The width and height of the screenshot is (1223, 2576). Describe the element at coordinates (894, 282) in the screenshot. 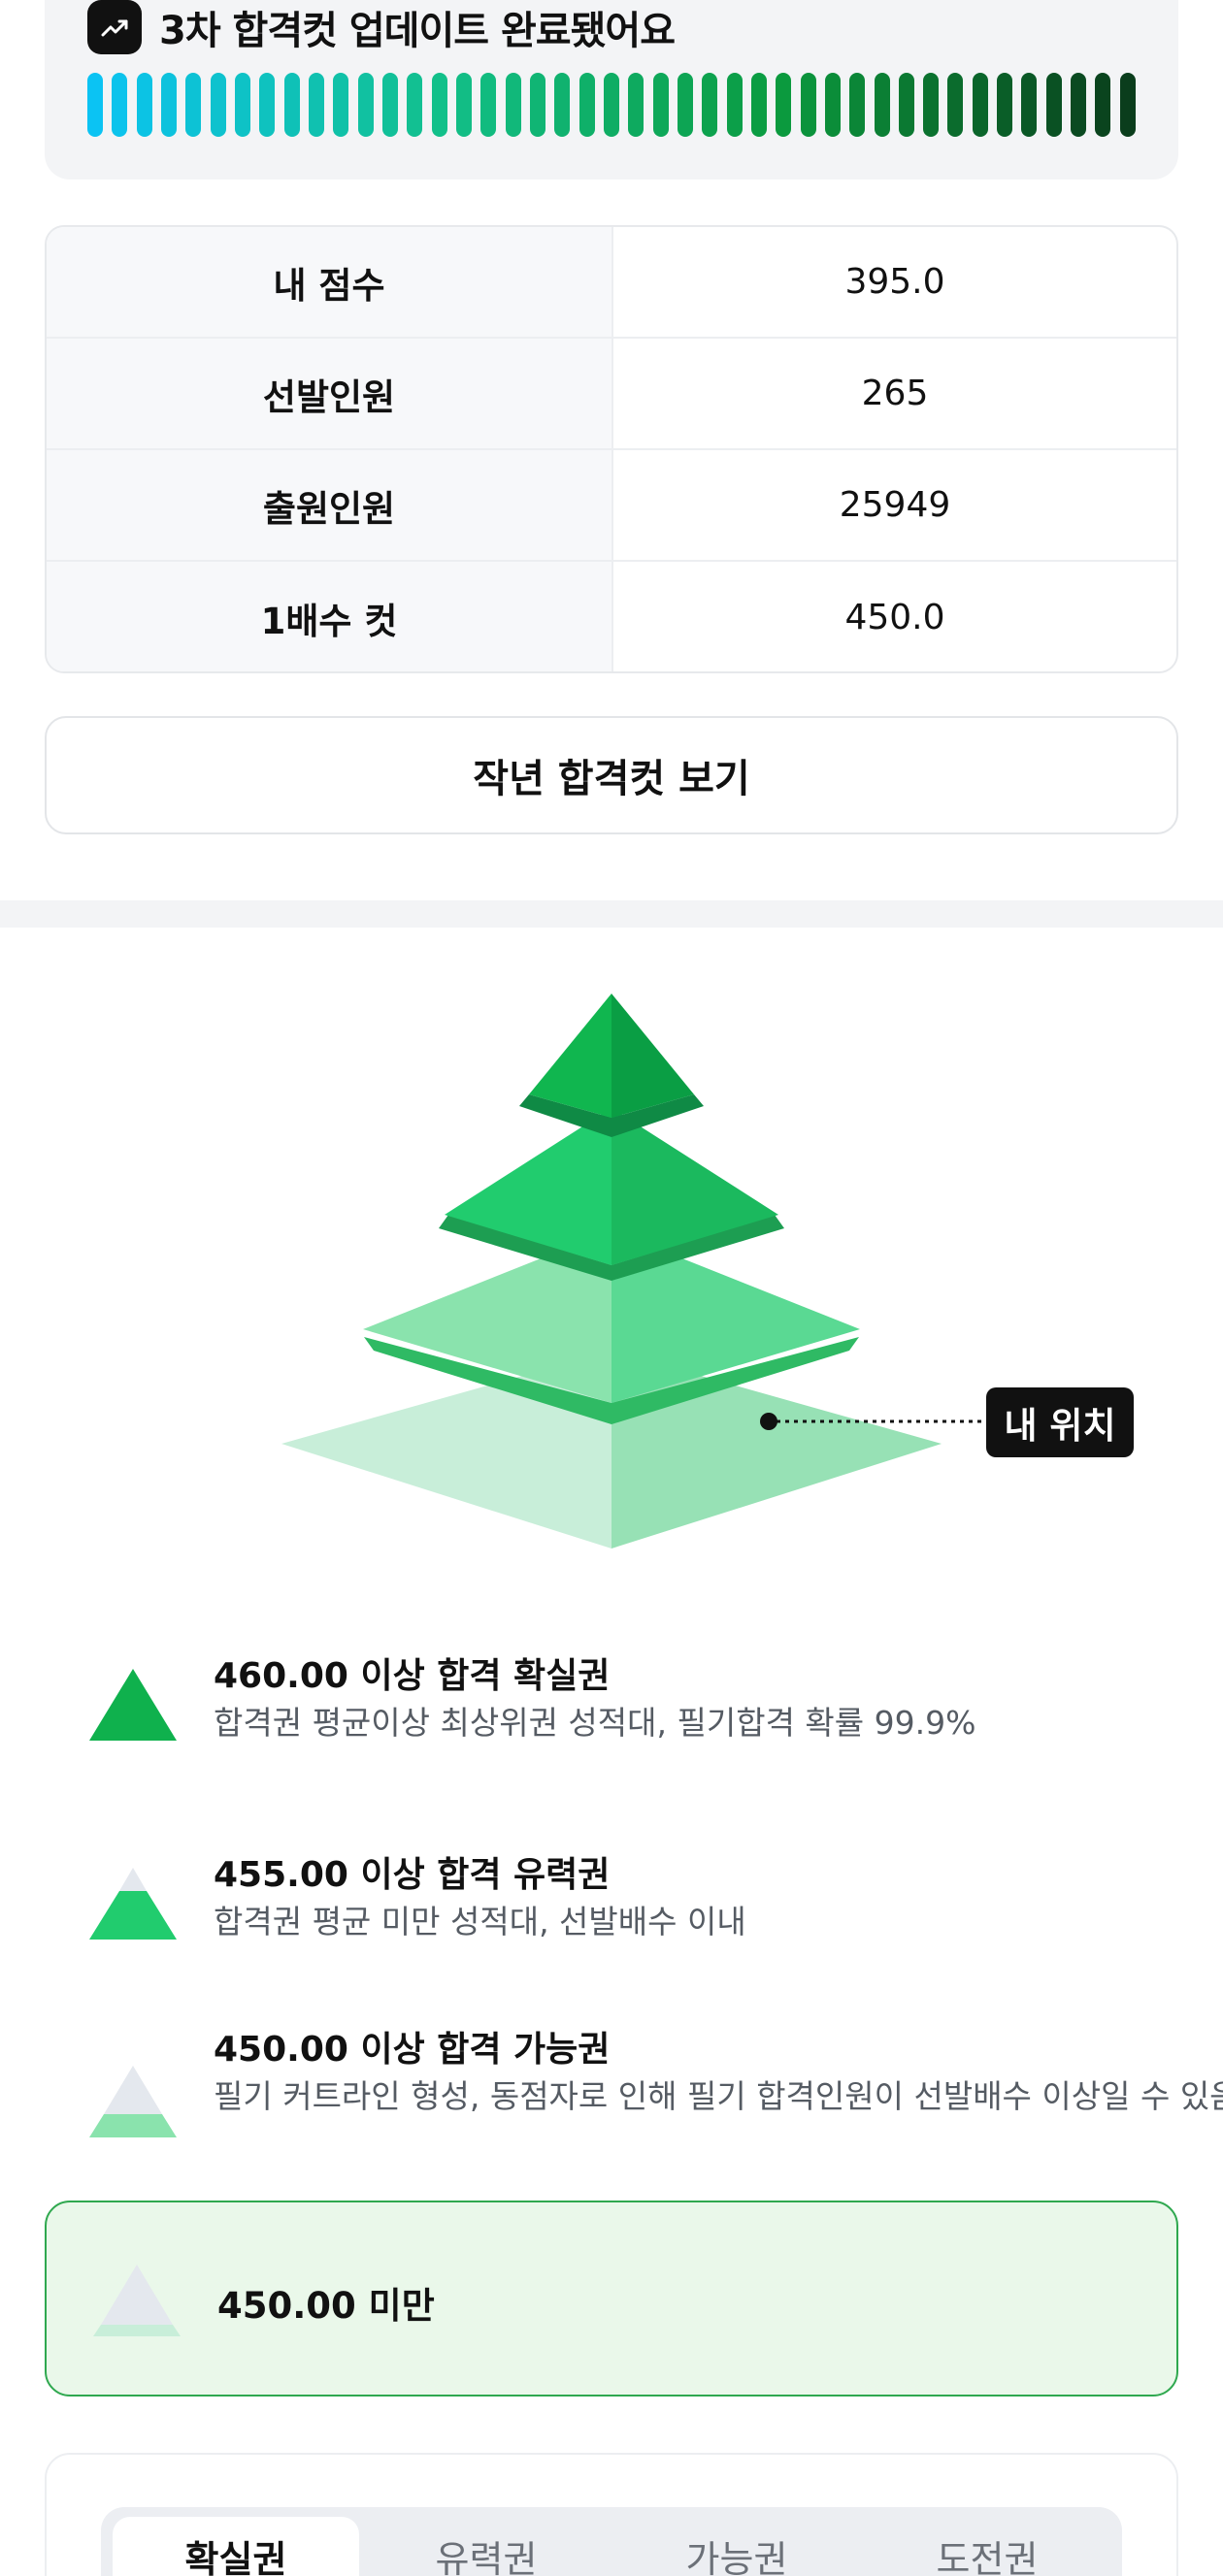

I see `stats-value: 395.0` at that location.